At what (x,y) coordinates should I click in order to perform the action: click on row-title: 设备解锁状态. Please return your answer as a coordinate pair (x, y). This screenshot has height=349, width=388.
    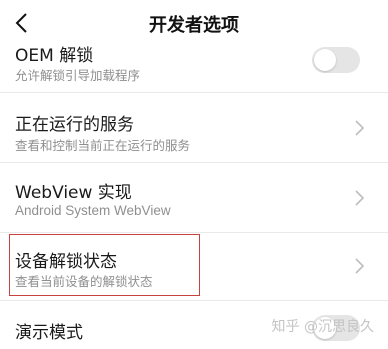
    Looking at the image, I should click on (66, 262).